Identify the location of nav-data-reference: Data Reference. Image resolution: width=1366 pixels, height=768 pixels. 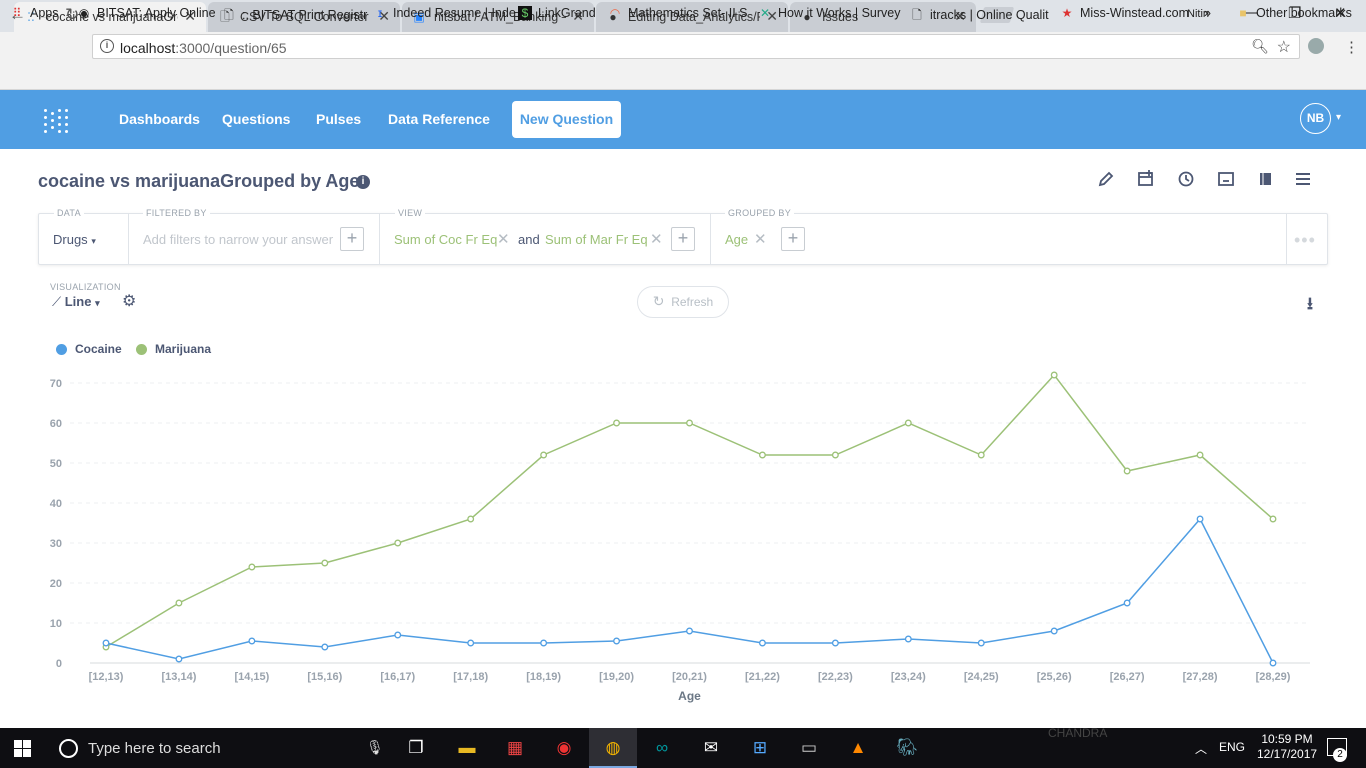
(439, 119).